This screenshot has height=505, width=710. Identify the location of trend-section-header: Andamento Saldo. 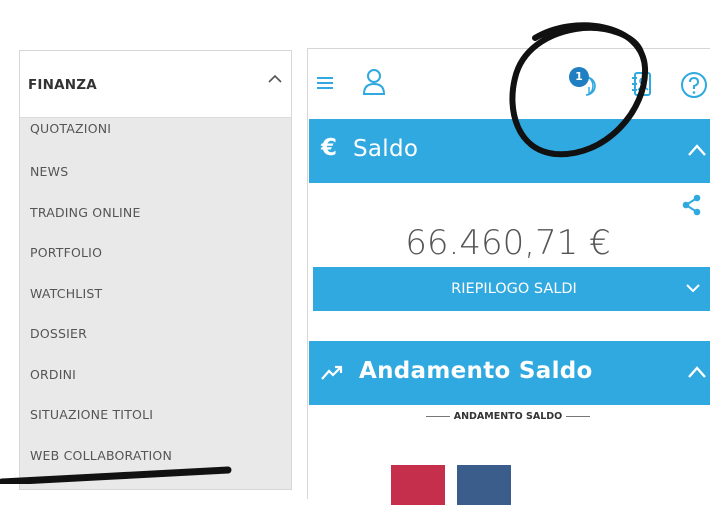
(509, 373).